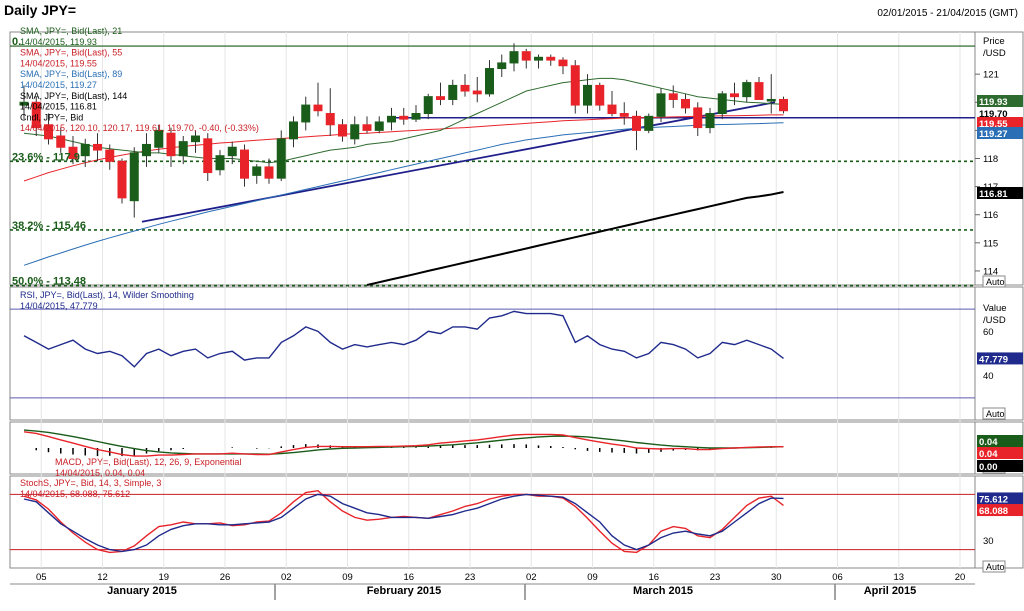 The image size is (1024, 611). What do you see at coordinates (993, 511) in the screenshot?
I see `tag-stoch-d: 68.088` at bounding box center [993, 511].